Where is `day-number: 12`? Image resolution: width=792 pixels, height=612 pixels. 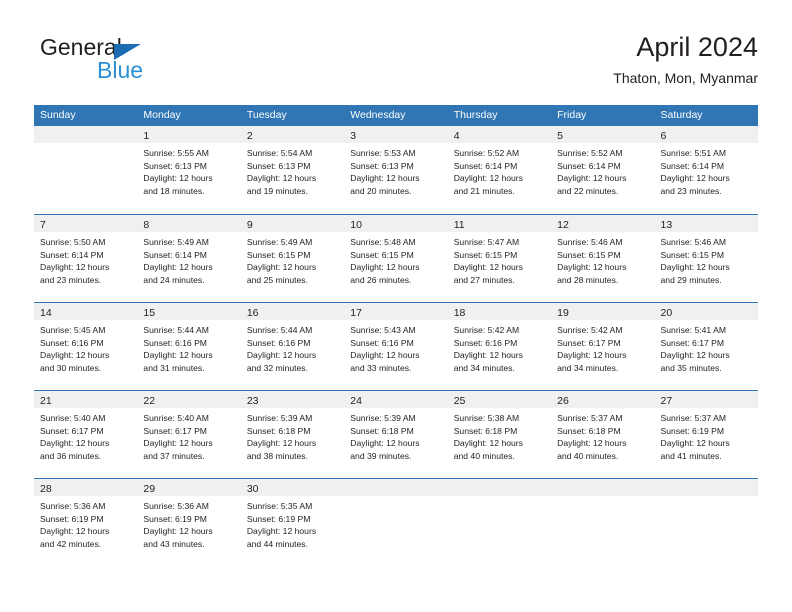
day-number: 12 is located at coordinates (563, 225).